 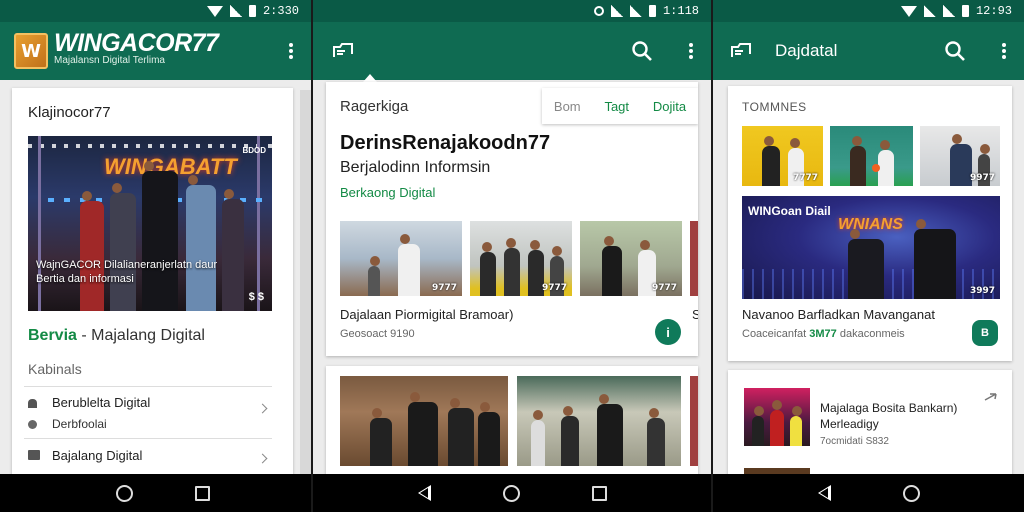 What do you see at coordinates (993, 11) in the screenshot?
I see `status-time: 12:93` at bounding box center [993, 11].